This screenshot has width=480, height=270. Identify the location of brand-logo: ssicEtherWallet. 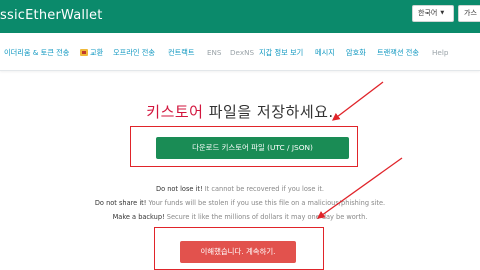
(51, 15).